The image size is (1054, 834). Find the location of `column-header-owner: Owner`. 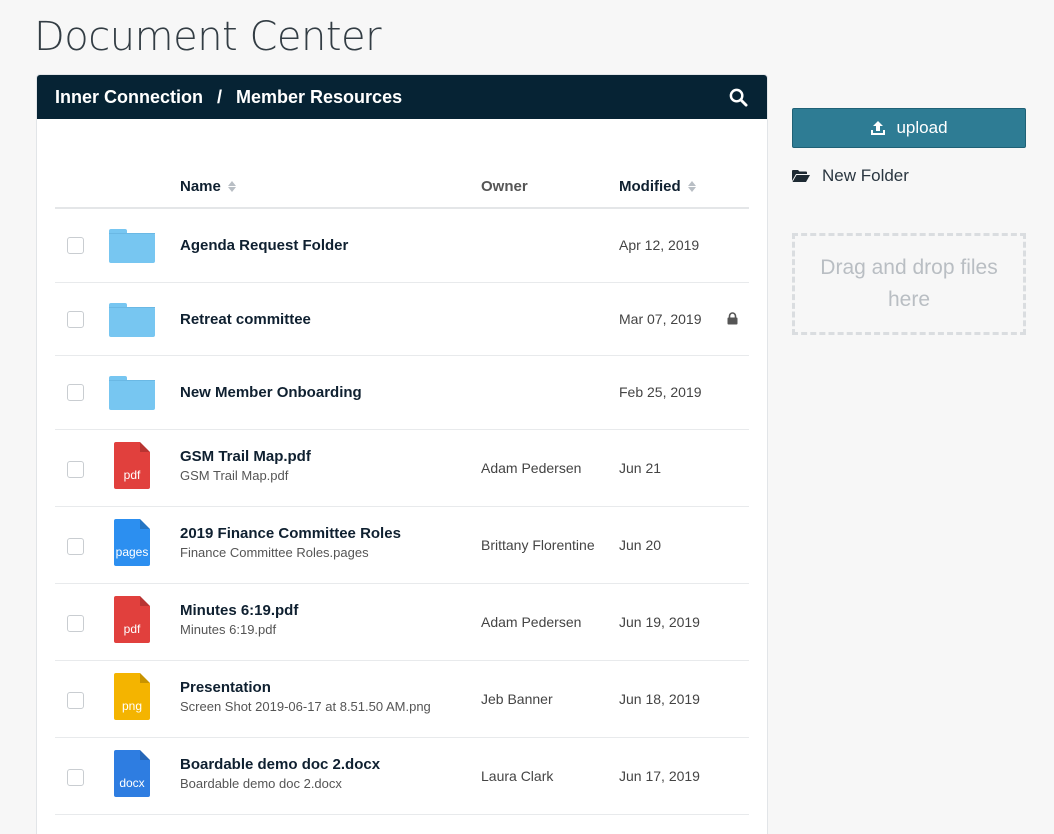

column-header-owner: Owner is located at coordinates (504, 186).